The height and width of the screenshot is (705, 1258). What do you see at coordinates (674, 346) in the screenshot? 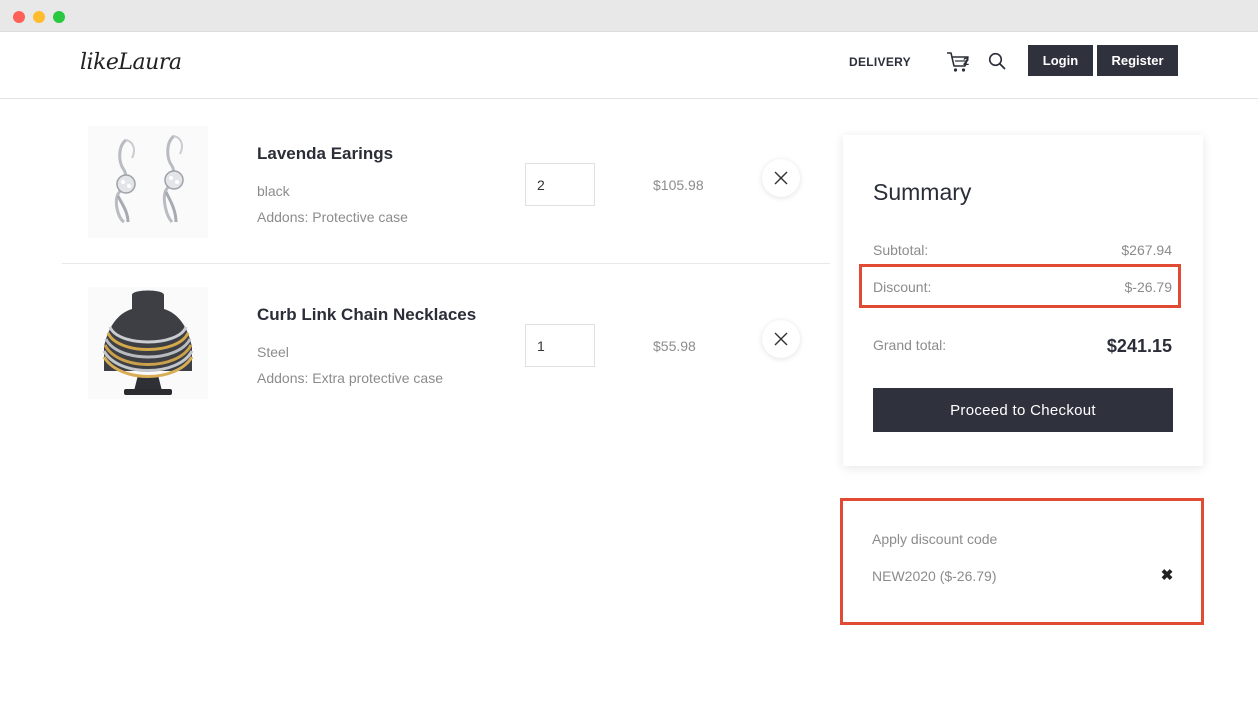
I see `item-price: $55.98` at bounding box center [674, 346].